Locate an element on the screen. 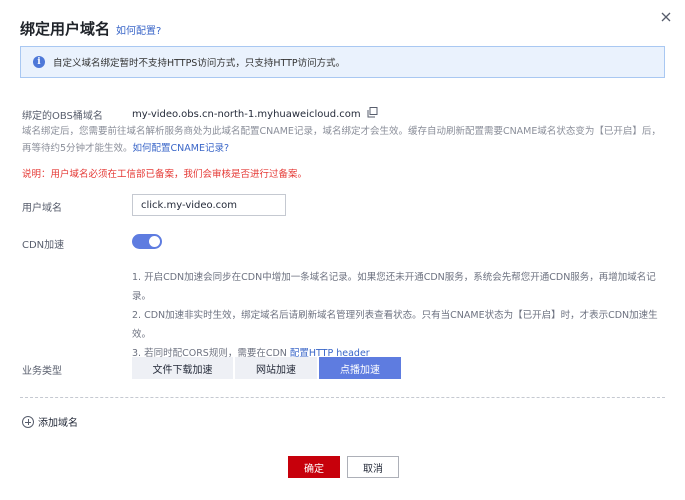  toggle-knob is located at coordinates (154, 241).